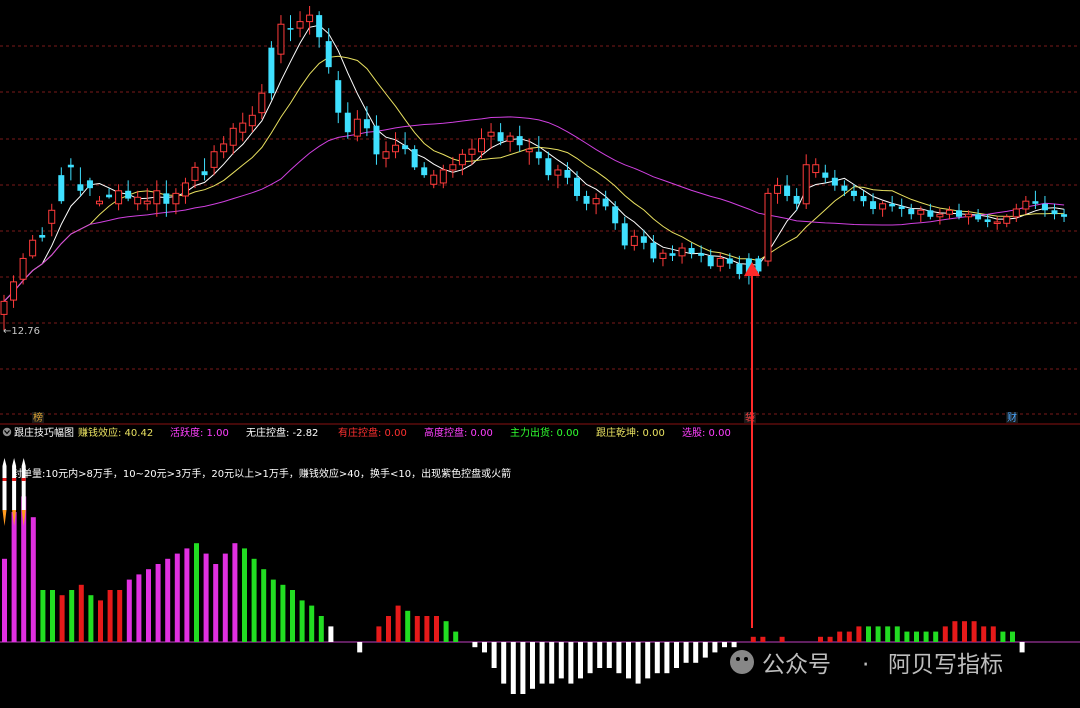 This screenshot has height=708, width=1080. What do you see at coordinates (372, 432) in the screenshot?
I see `indicator-item: 有庄控盘: 0.00` at bounding box center [372, 432].